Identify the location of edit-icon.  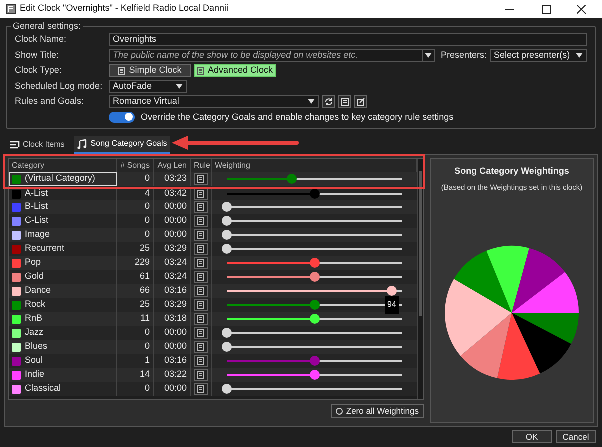
(361, 101).